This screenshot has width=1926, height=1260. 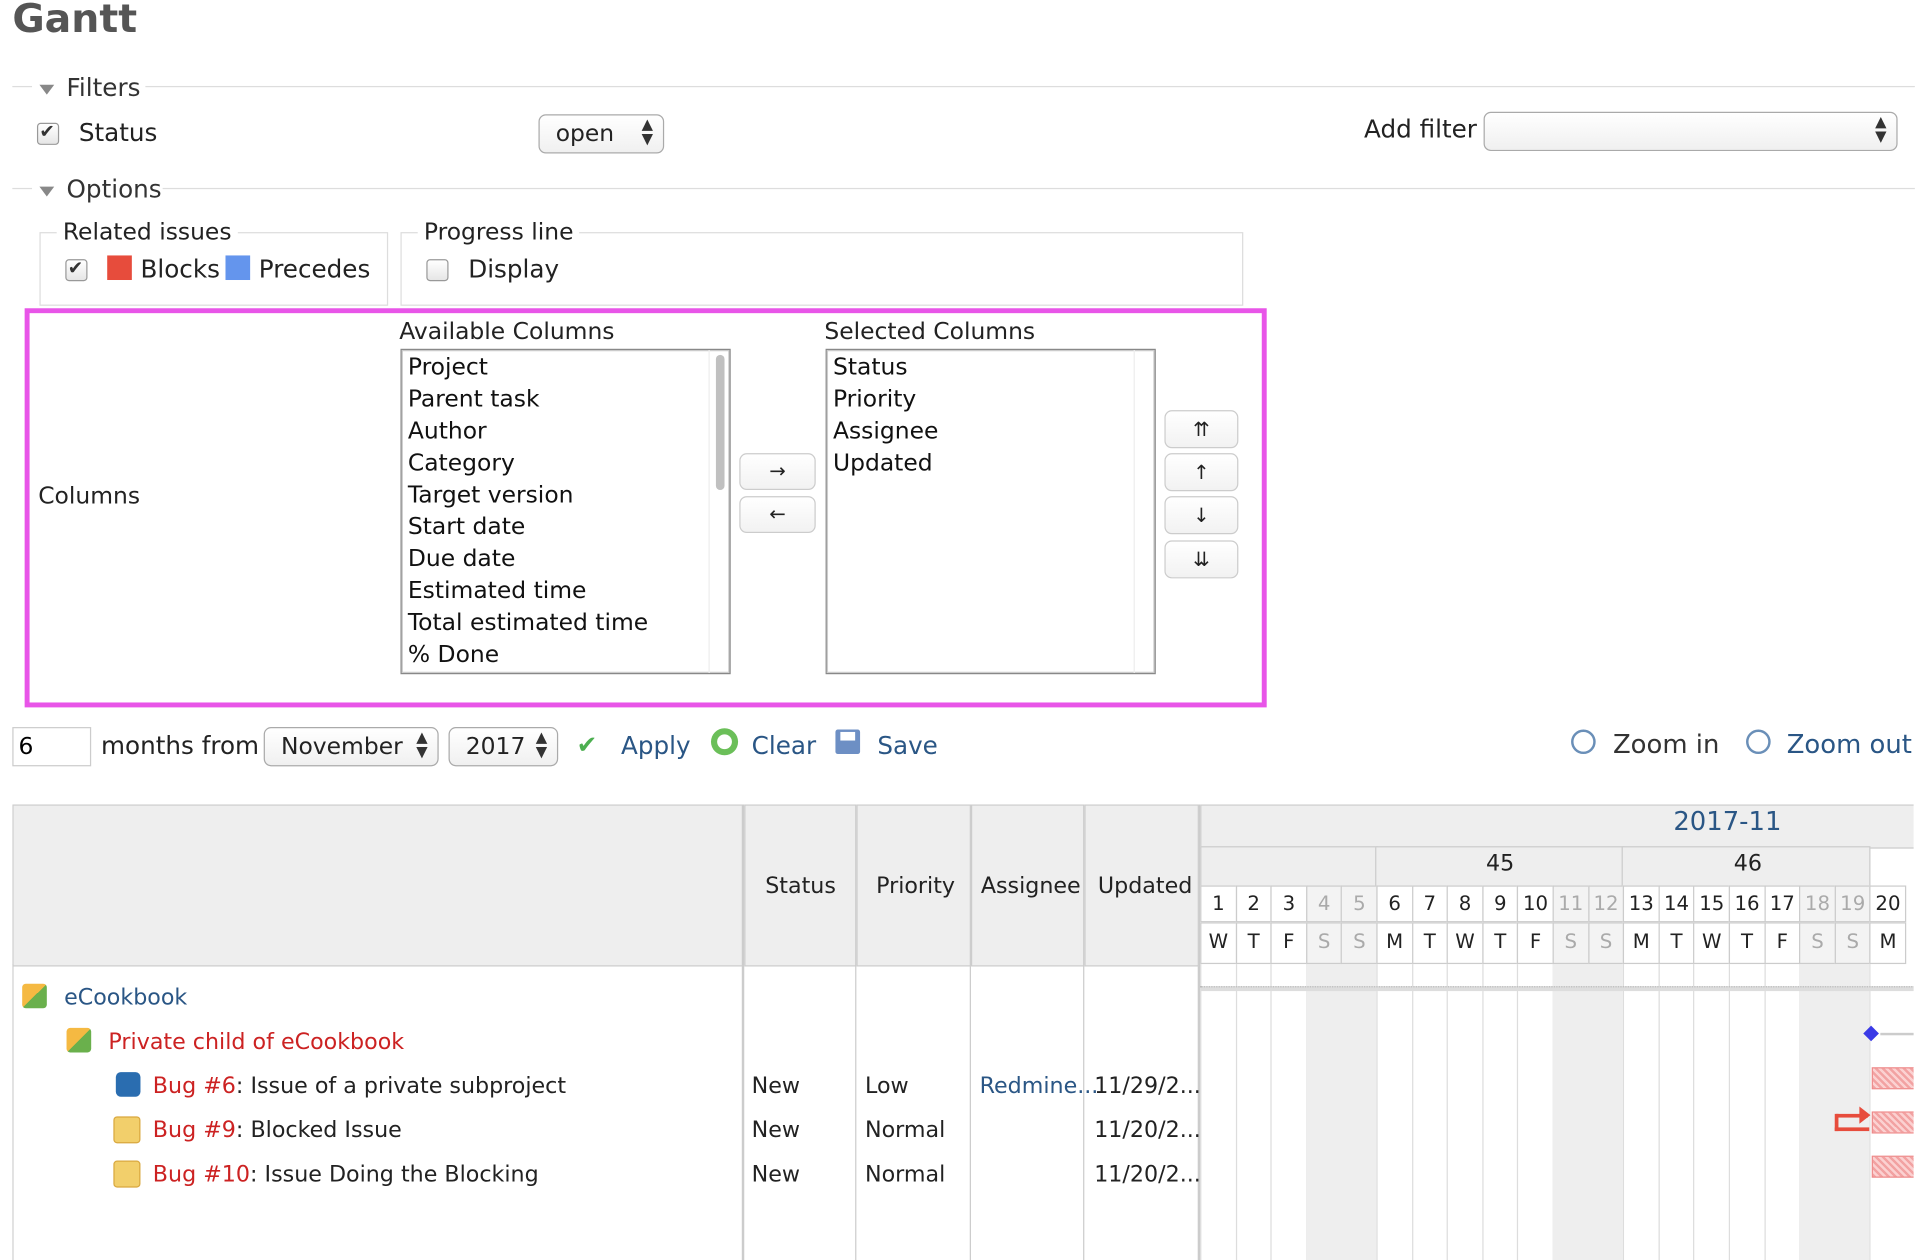 I want to click on progress-line-checkbox, so click(x=437, y=270).